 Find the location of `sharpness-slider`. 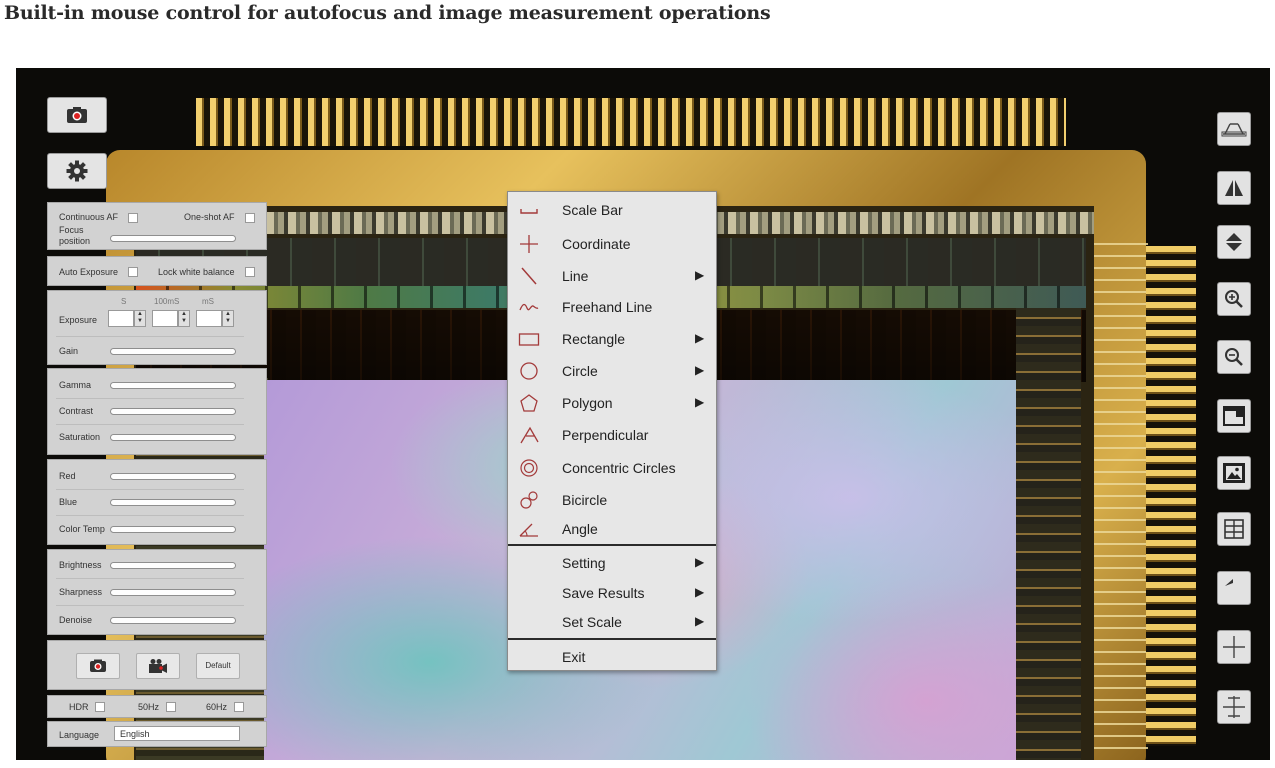

sharpness-slider is located at coordinates (173, 592).